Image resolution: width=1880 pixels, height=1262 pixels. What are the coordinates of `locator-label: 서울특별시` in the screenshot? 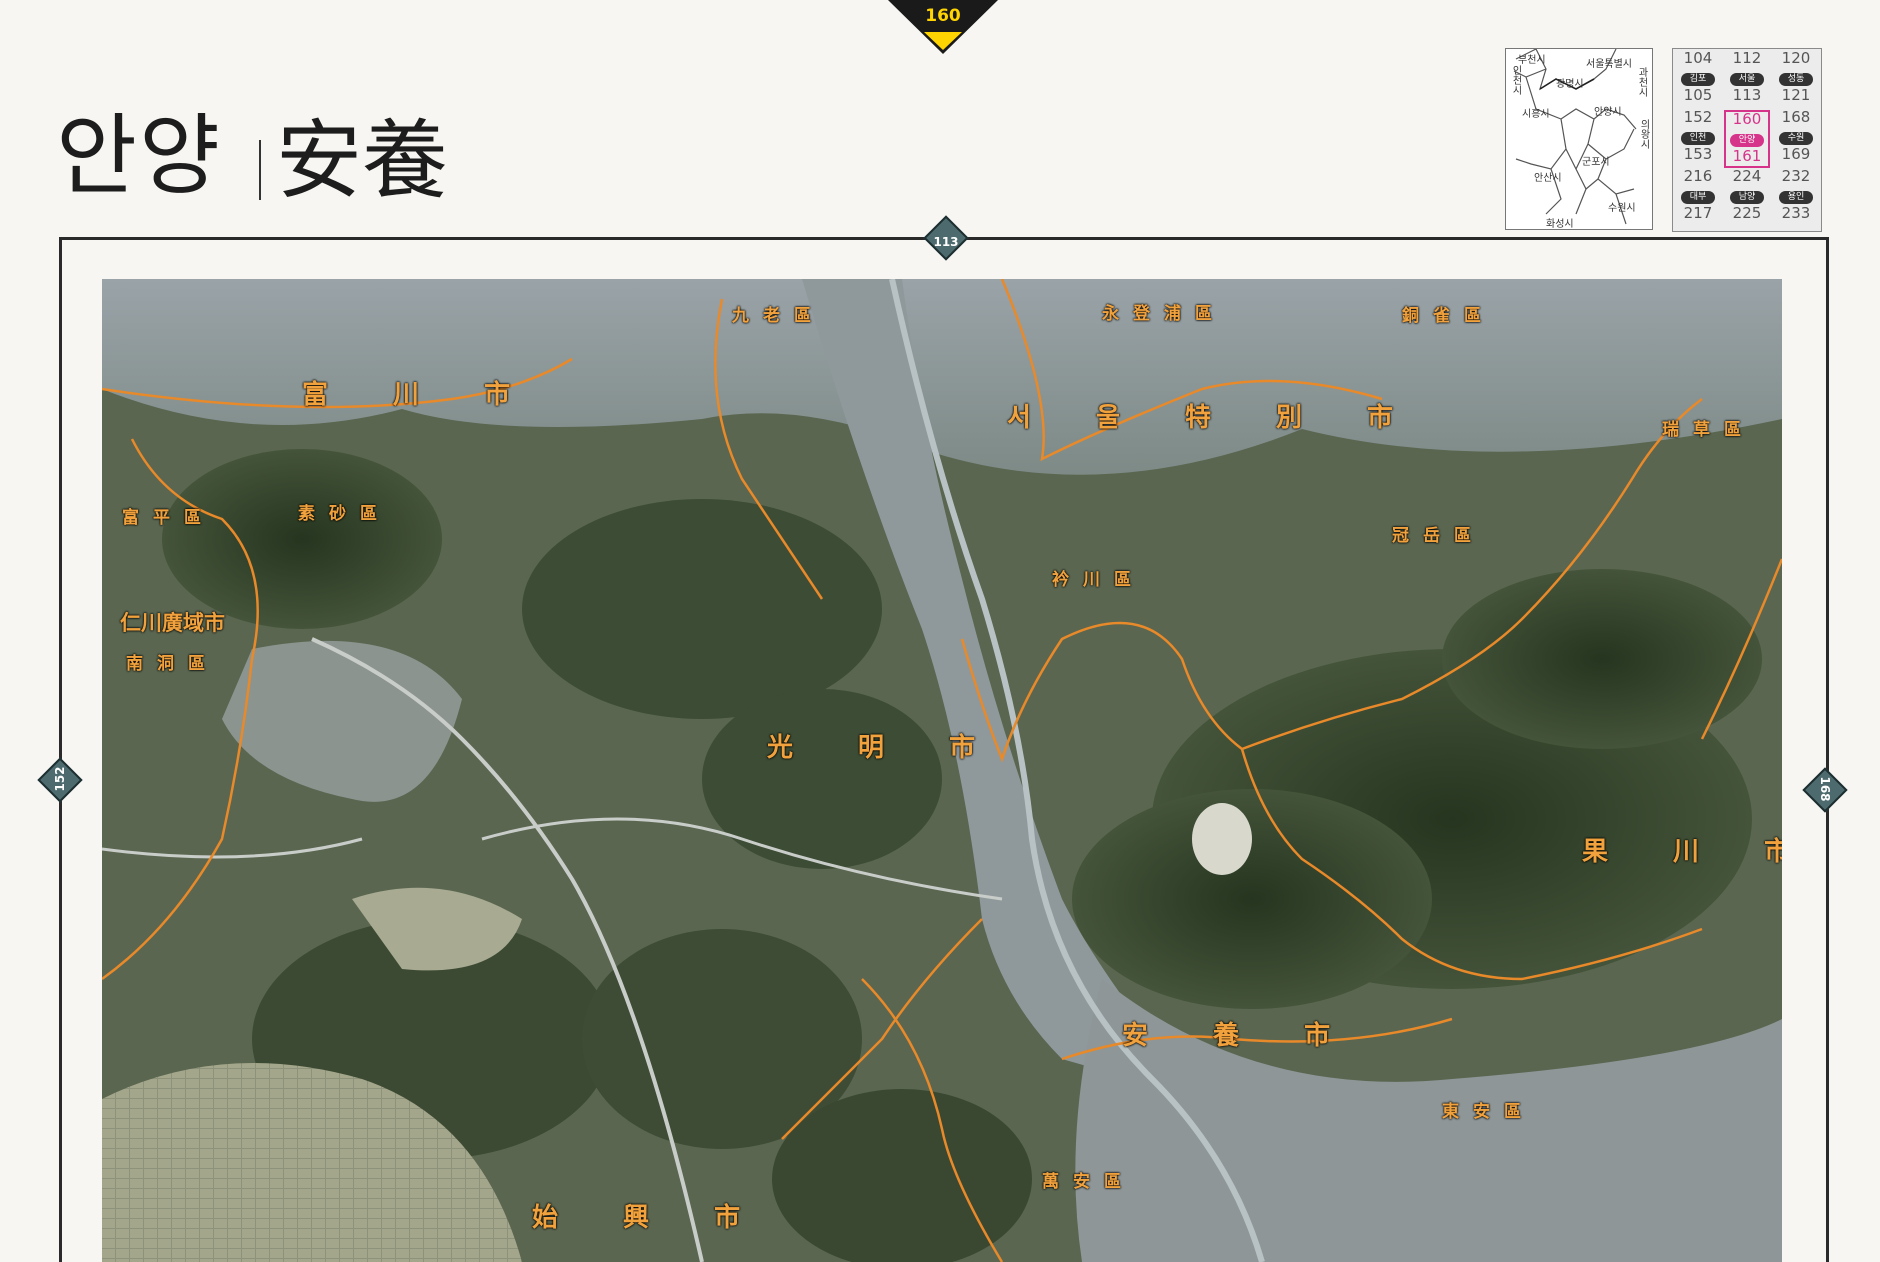 It's located at (1609, 64).